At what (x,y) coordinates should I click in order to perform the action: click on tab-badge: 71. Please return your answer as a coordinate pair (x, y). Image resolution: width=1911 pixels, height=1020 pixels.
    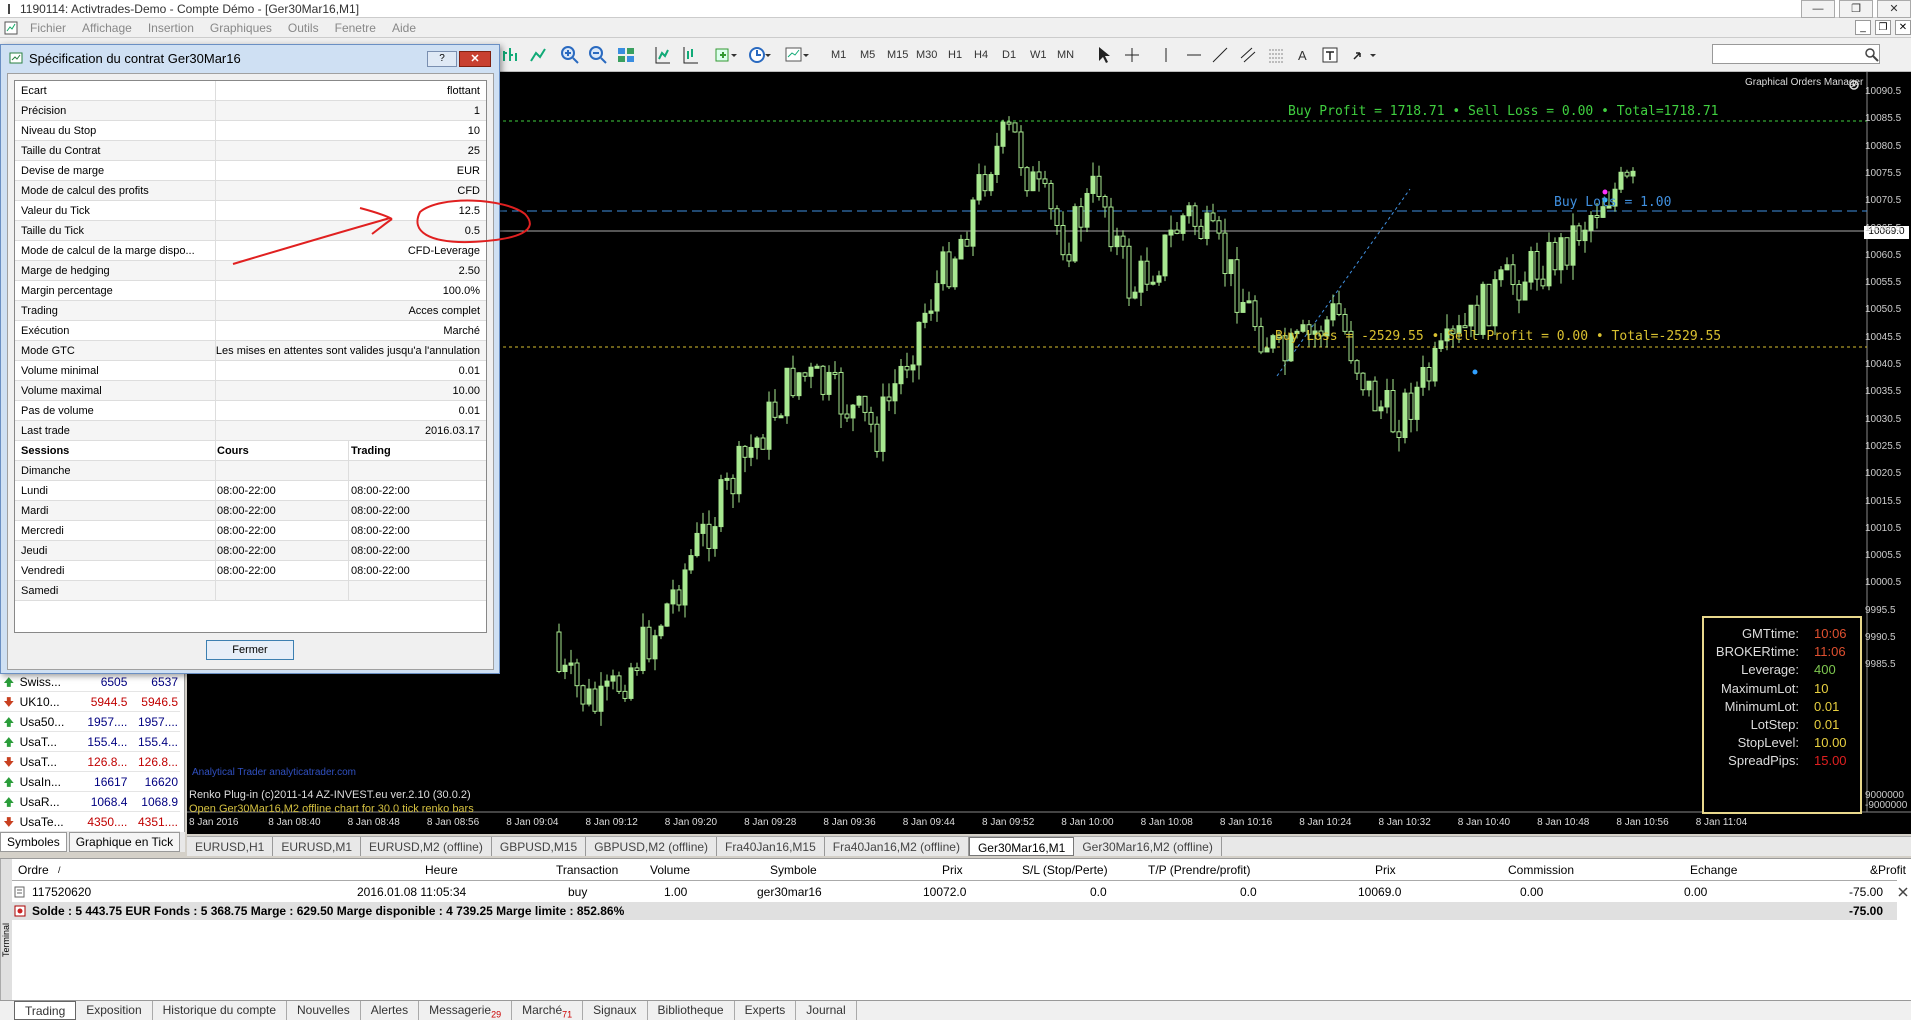
    Looking at the image, I should click on (567, 1014).